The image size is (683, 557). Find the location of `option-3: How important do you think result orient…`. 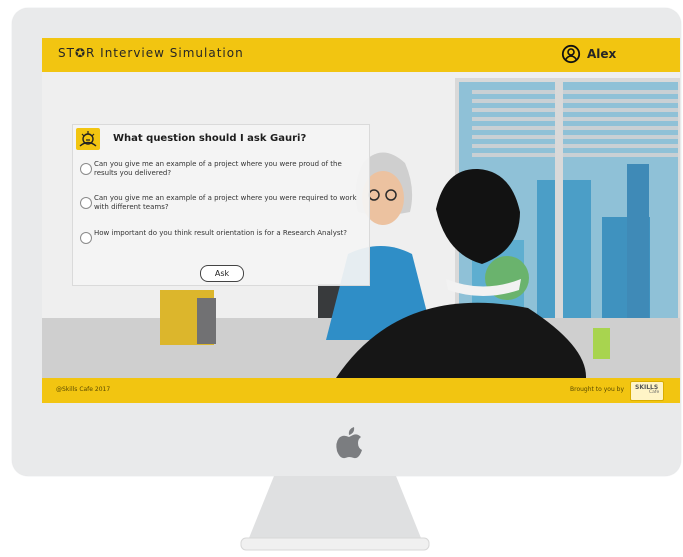

option-3: How important do you think result orient… is located at coordinates (221, 240).